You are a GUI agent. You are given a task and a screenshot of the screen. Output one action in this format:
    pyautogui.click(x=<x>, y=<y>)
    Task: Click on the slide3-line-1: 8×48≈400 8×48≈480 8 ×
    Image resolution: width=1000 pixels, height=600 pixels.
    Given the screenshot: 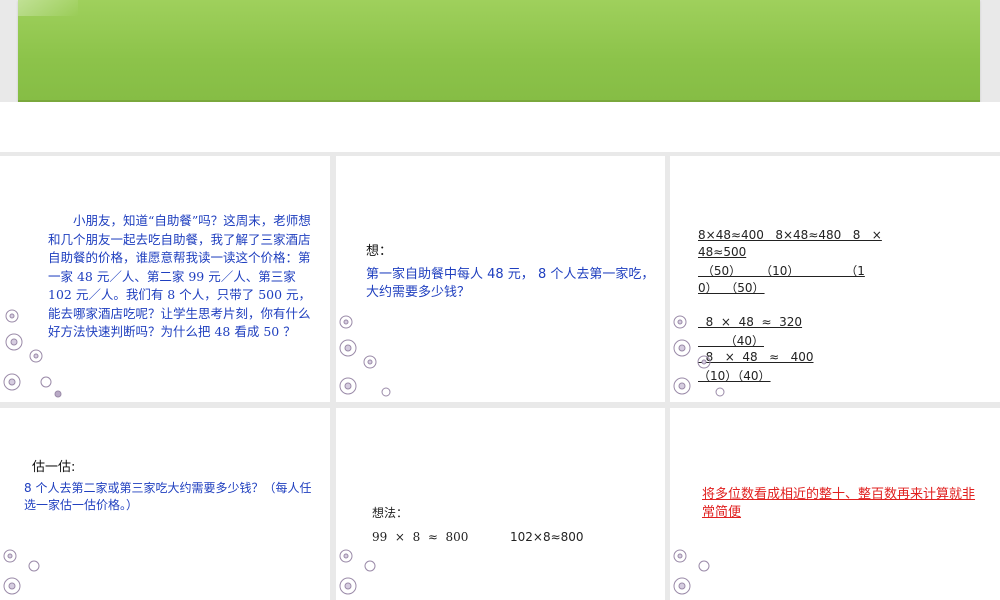 What is the action you would take?
    pyautogui.click(x=790, y=235)
    